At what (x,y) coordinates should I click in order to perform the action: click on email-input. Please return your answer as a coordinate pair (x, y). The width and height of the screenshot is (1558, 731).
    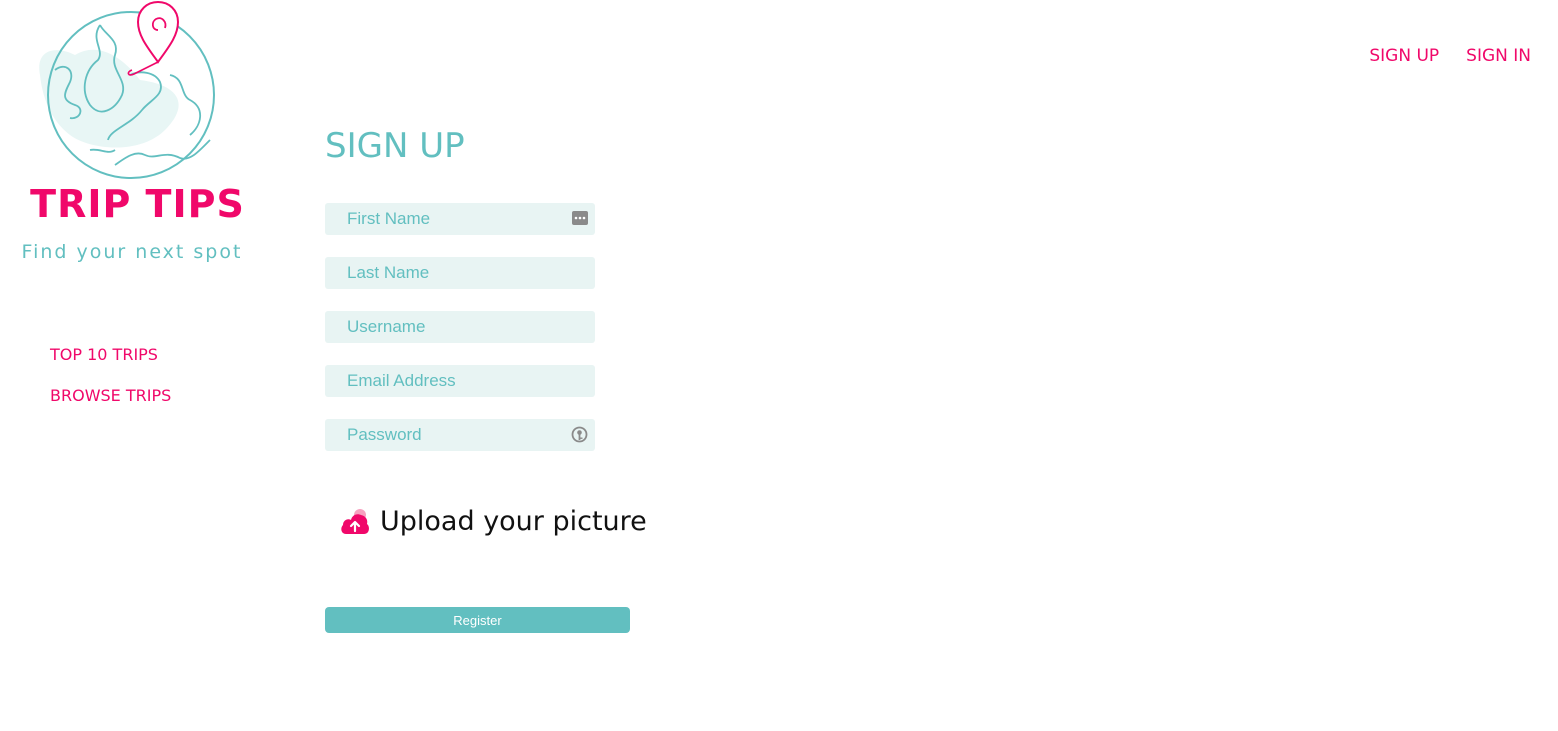
    Looking at the image, I should click on (460, 381).